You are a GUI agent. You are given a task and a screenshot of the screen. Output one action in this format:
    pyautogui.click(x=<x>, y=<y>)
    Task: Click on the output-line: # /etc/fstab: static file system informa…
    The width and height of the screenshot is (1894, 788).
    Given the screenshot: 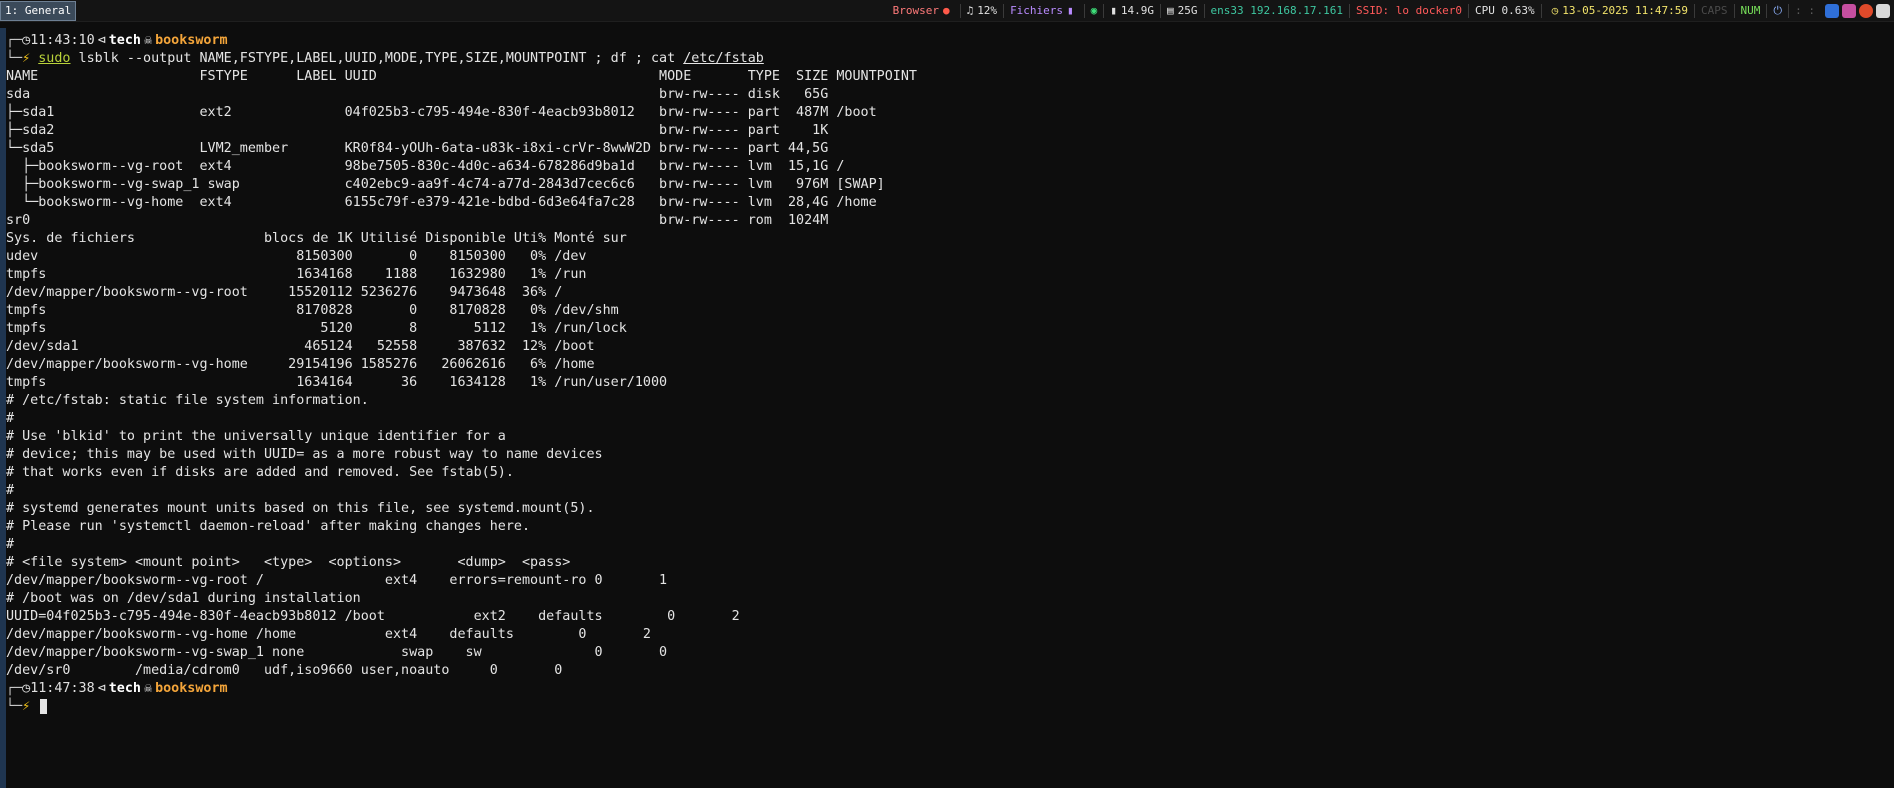 What is the action you would take?
    pyautogui.click(x=187, y=400)
    